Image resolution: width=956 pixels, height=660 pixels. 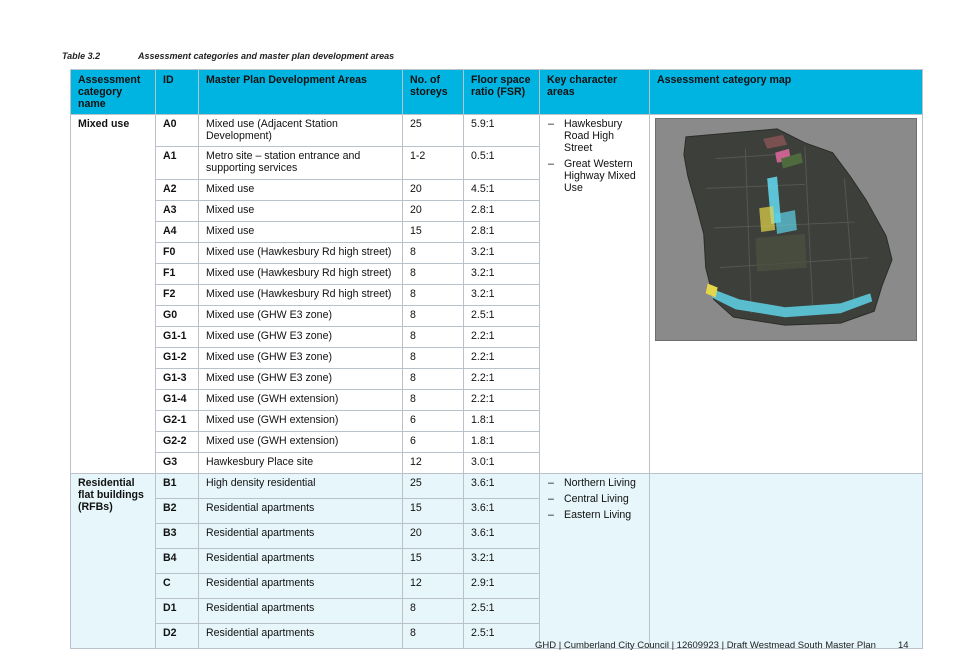 I want to click on category-cell: Mixed use, so click(x=113, y=294).